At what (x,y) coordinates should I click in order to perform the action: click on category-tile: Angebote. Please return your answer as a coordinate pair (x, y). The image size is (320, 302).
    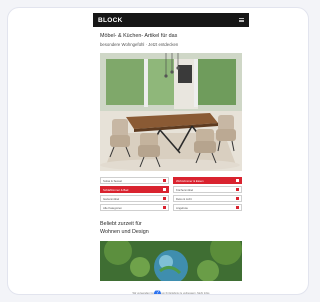
    Looking at the image, I should click on (207, 207).